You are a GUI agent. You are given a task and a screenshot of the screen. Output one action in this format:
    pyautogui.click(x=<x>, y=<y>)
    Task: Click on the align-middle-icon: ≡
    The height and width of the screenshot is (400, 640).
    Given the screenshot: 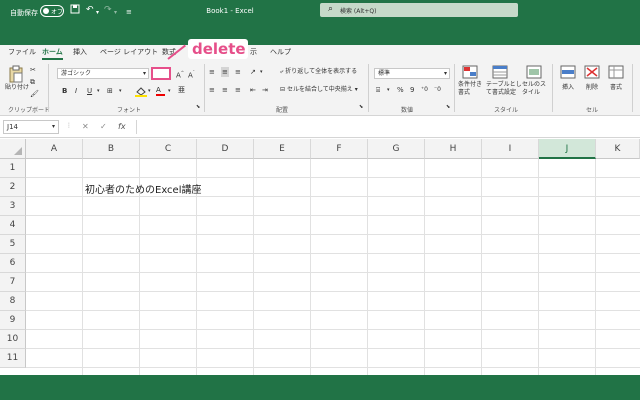 What is the action you would take?
    pyautogui.click(x=225, y=72)
    